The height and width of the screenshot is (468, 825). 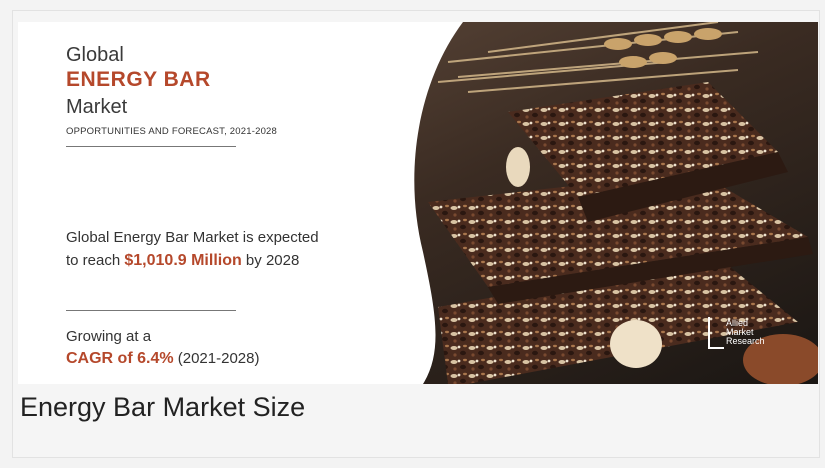 What do you see at coordinates (270, 260) in the screenshot?
I see `stat-suffix: by 2028` at bounding box center [270, 260].